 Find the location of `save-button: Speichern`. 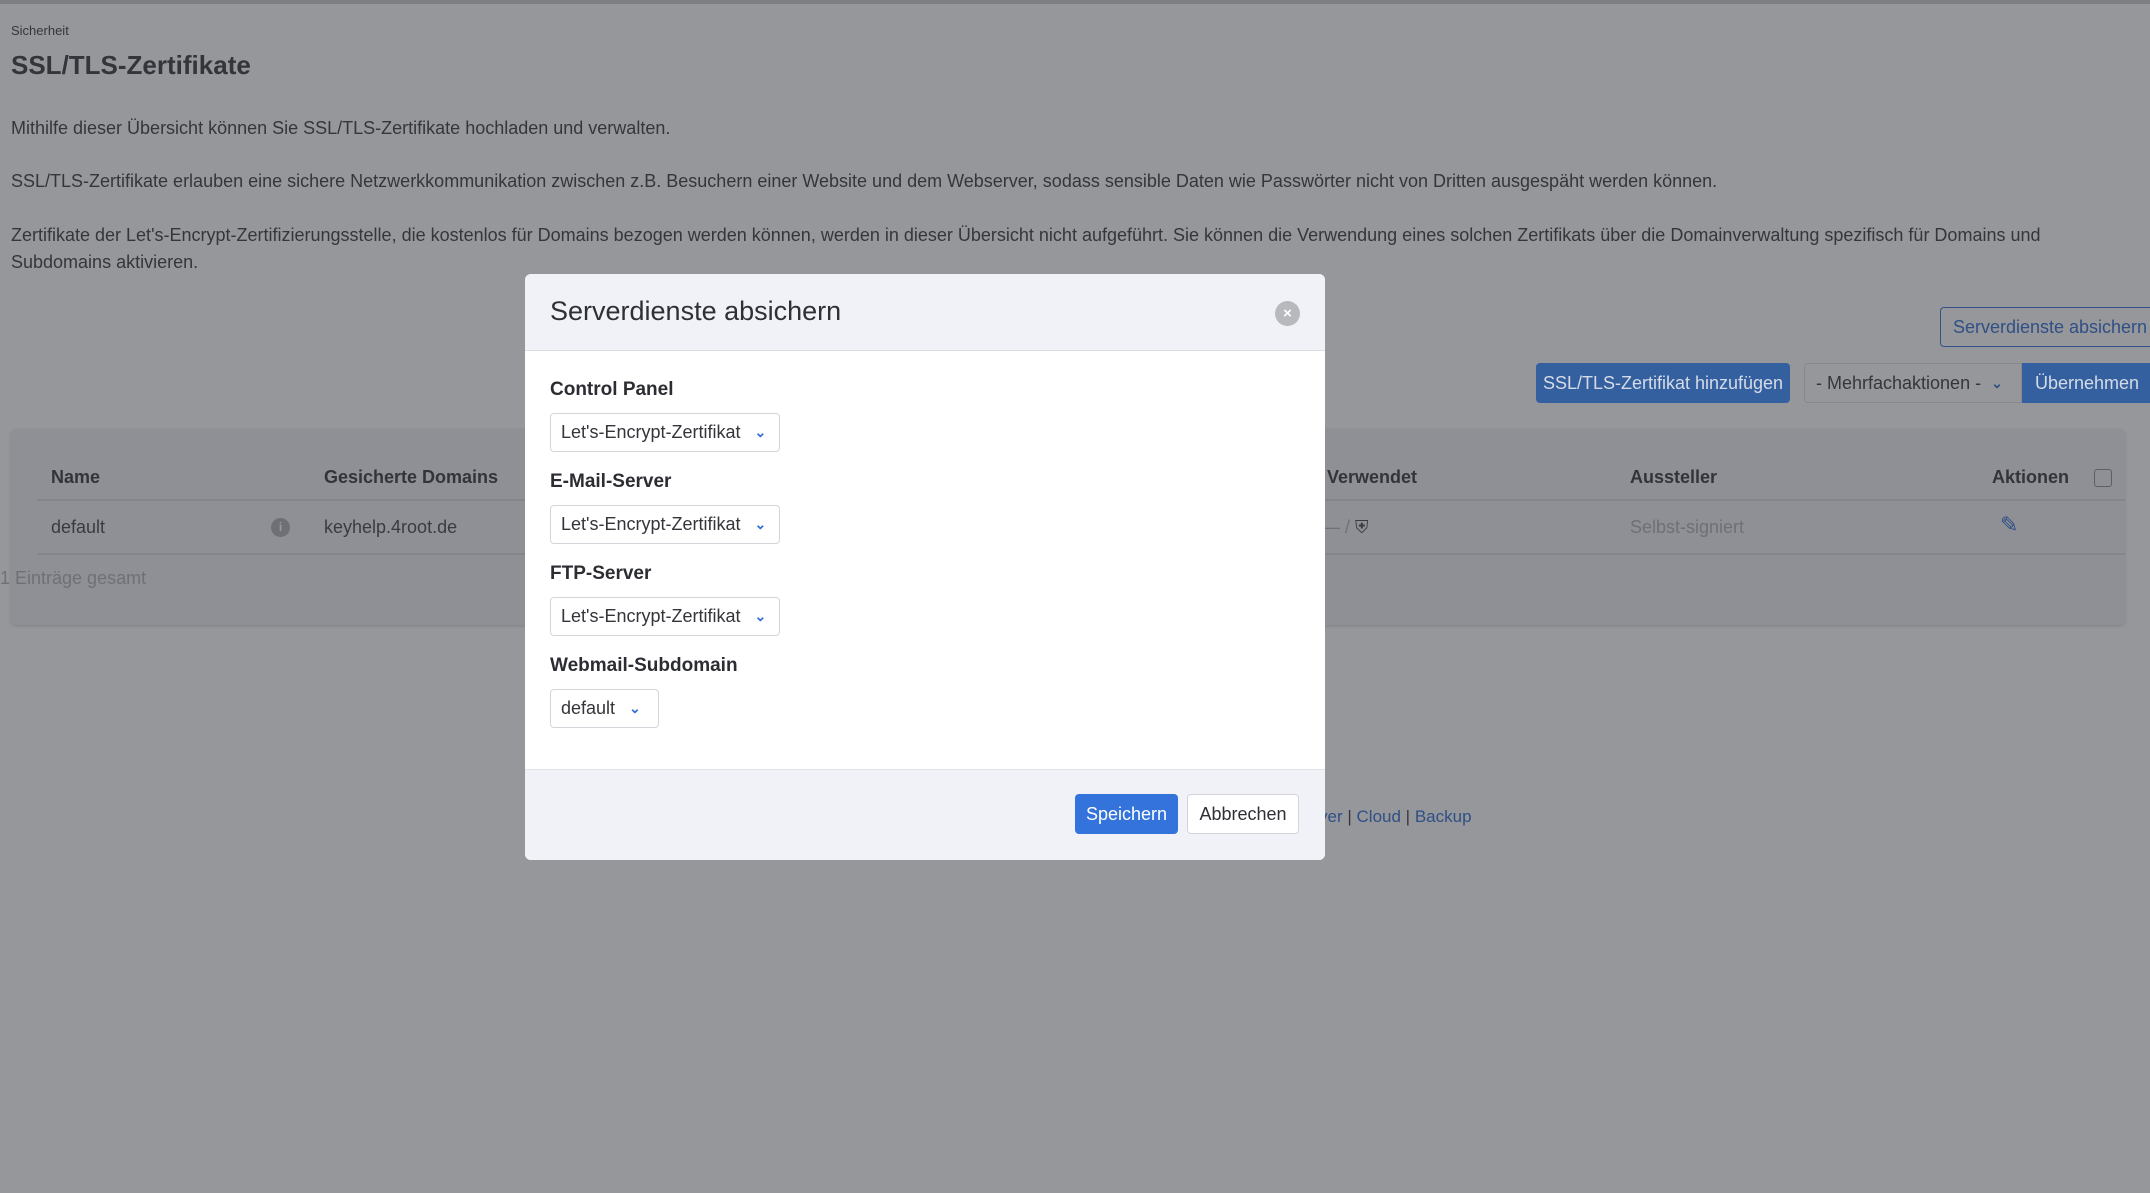

save-button: Speichern is located at coordinates (1126, 814).